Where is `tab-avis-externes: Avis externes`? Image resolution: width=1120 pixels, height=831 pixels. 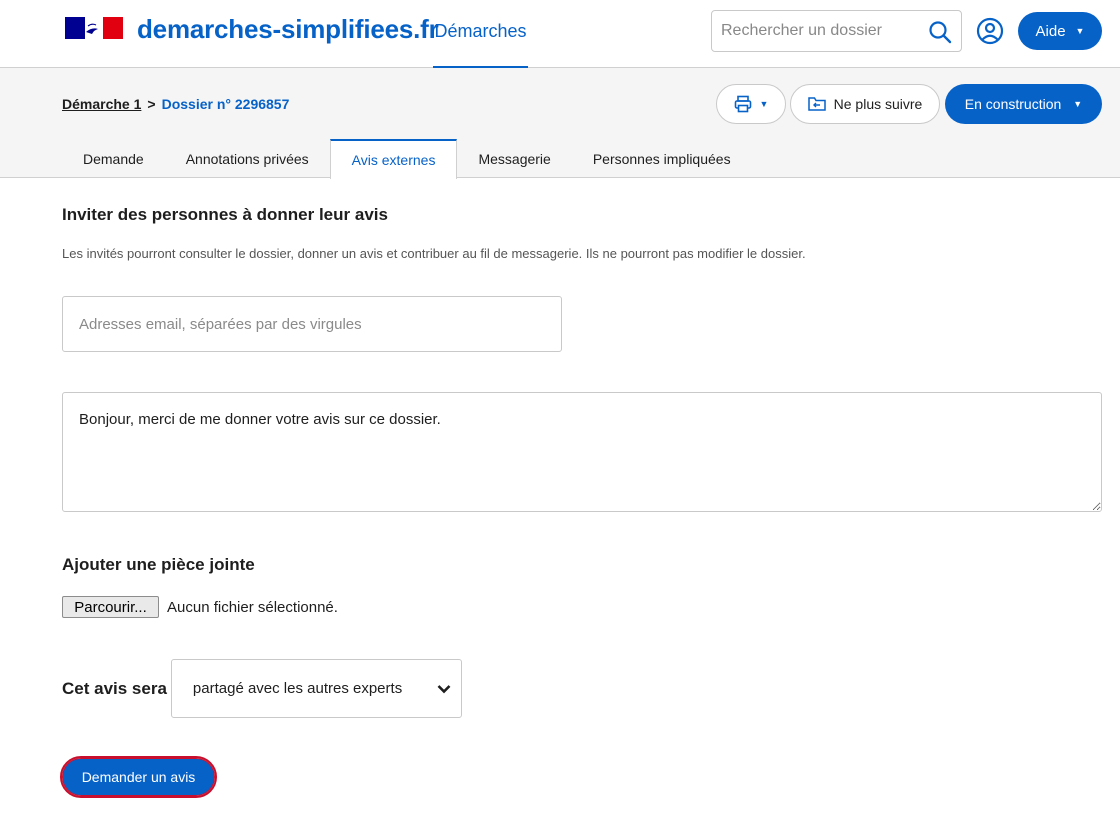
tab-avis-externes: Avis externes is located at coordinates (393, 159).